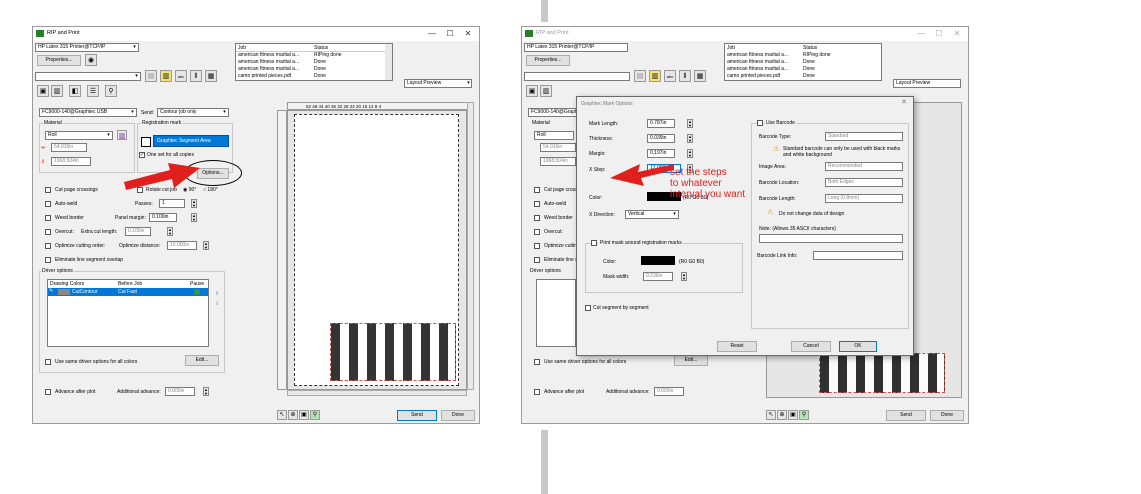  Describe the element at coordinates (417, 415) in the screenshot. I see `send-button: Send` at that location.